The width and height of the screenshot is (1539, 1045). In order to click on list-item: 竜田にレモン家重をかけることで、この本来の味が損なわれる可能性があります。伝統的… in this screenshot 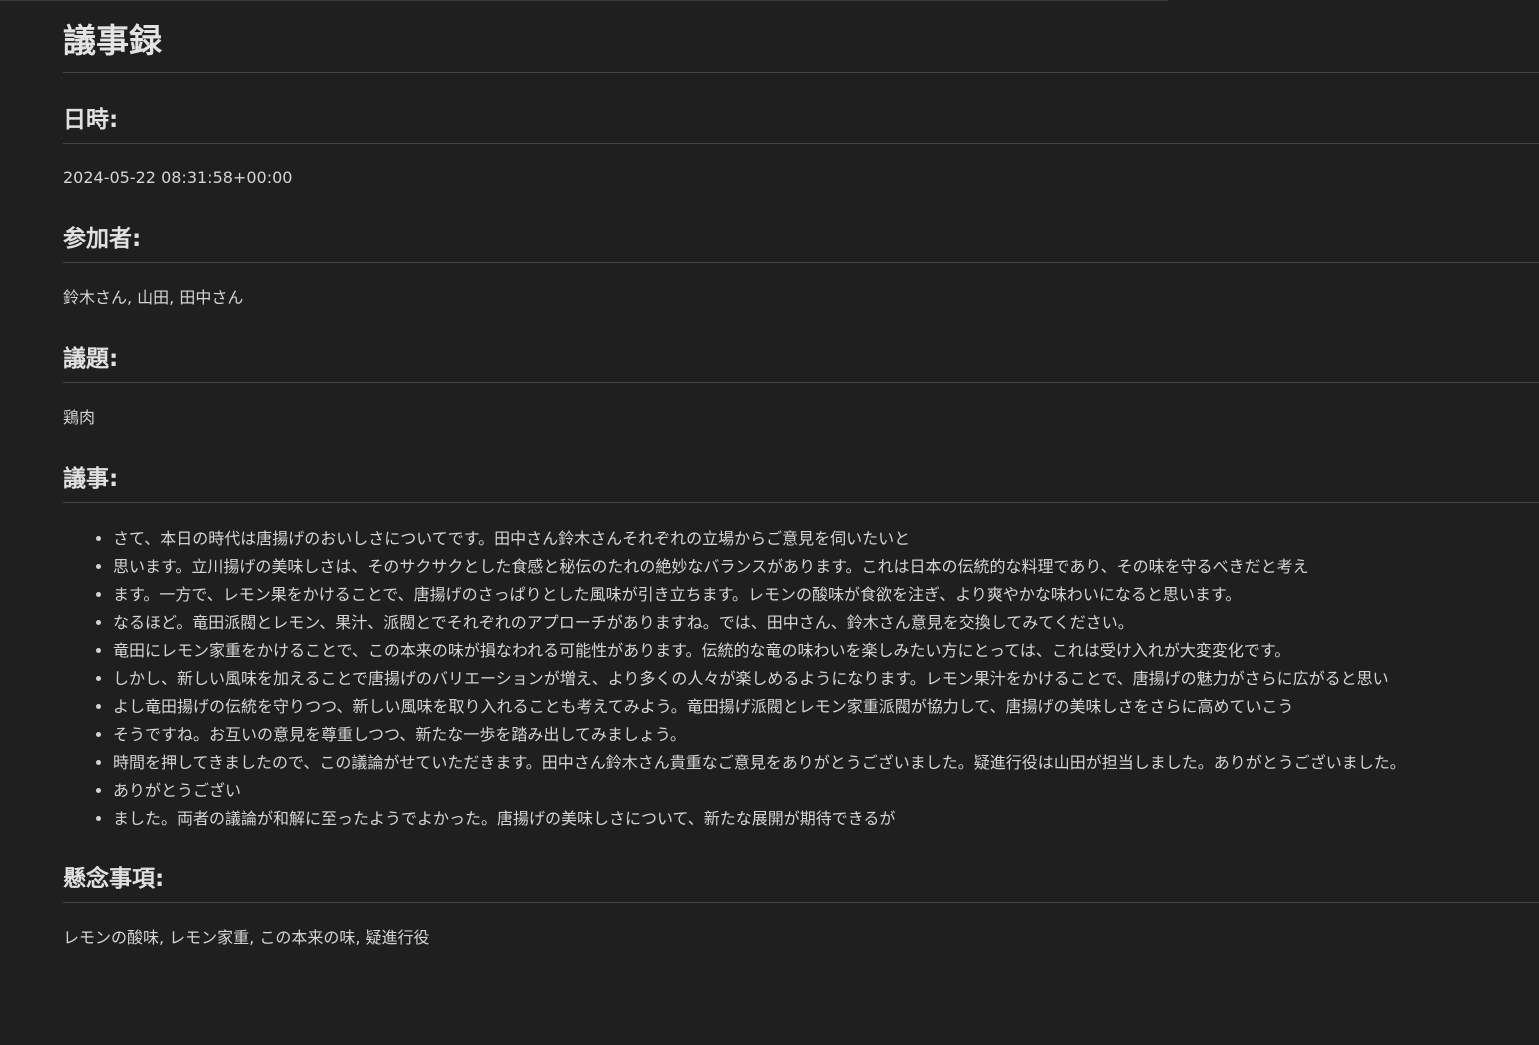, I will do `click(826, 651)`.